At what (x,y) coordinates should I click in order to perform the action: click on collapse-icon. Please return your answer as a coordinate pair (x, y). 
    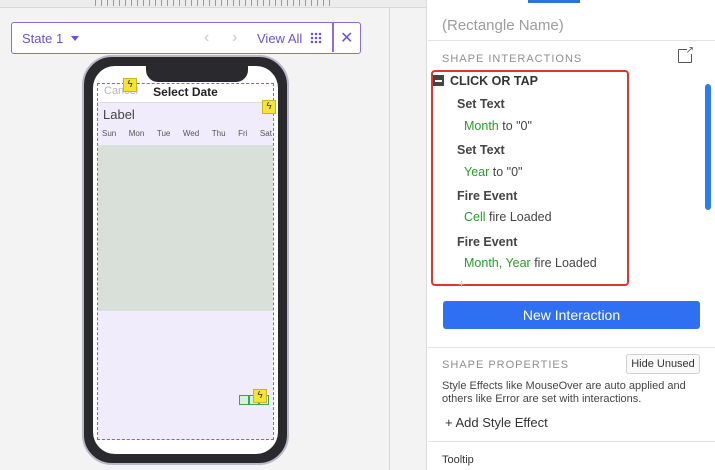
    Looking at the image, I should click on (438, 80).